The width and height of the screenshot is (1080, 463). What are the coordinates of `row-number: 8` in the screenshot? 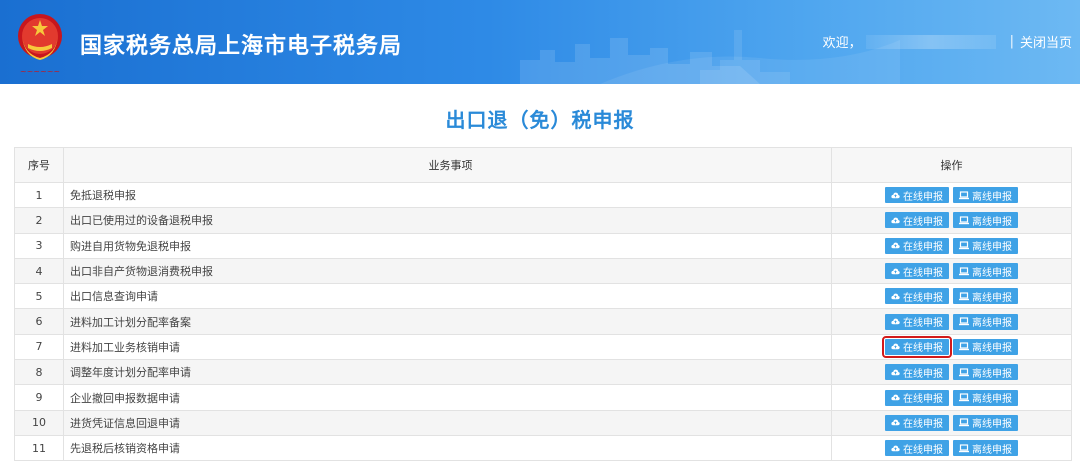 It's located at (39, 372).